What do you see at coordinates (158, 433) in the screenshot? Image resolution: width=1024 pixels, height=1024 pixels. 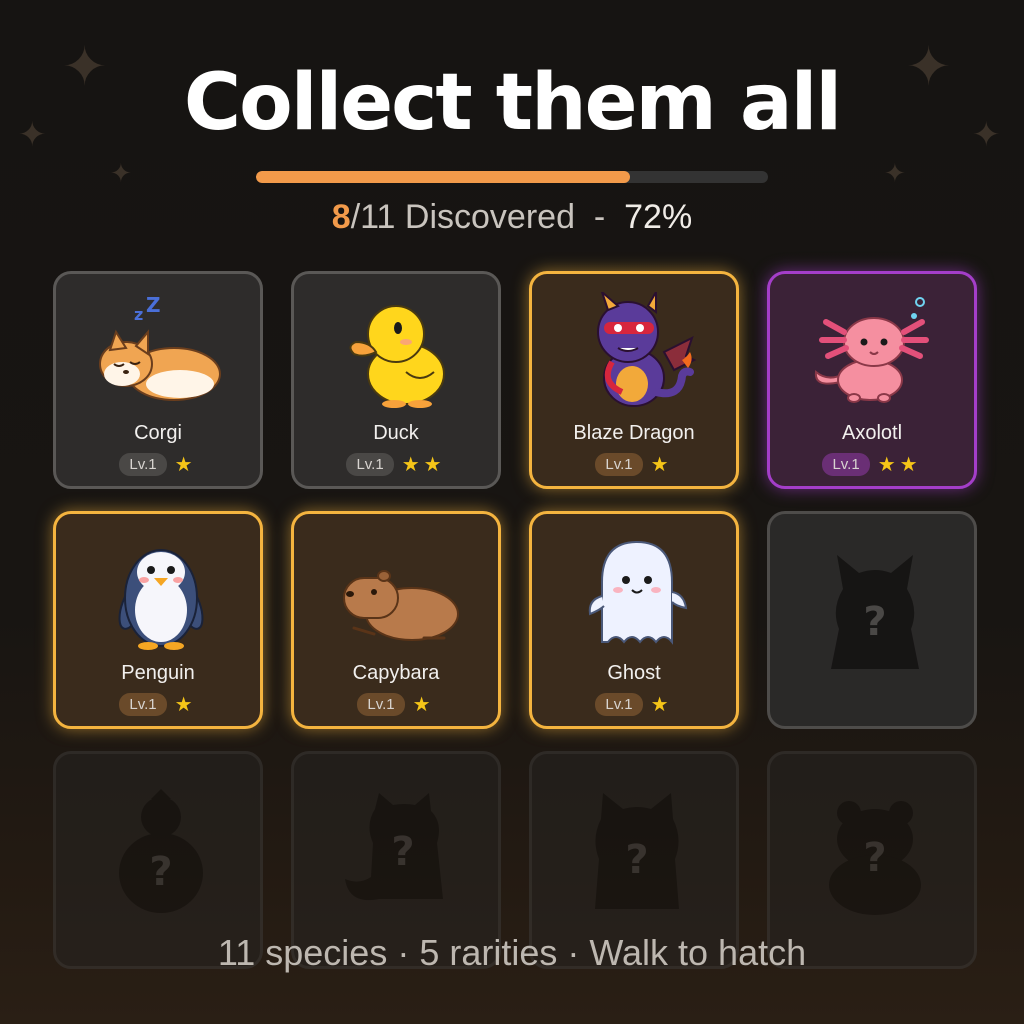 I see `pet-name: Corgi` at bounding box center [158, 433].